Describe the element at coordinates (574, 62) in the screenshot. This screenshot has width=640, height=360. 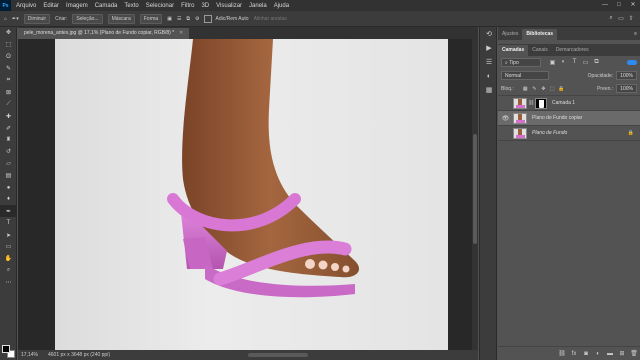
I see `type-filter-icon: T` at that location.